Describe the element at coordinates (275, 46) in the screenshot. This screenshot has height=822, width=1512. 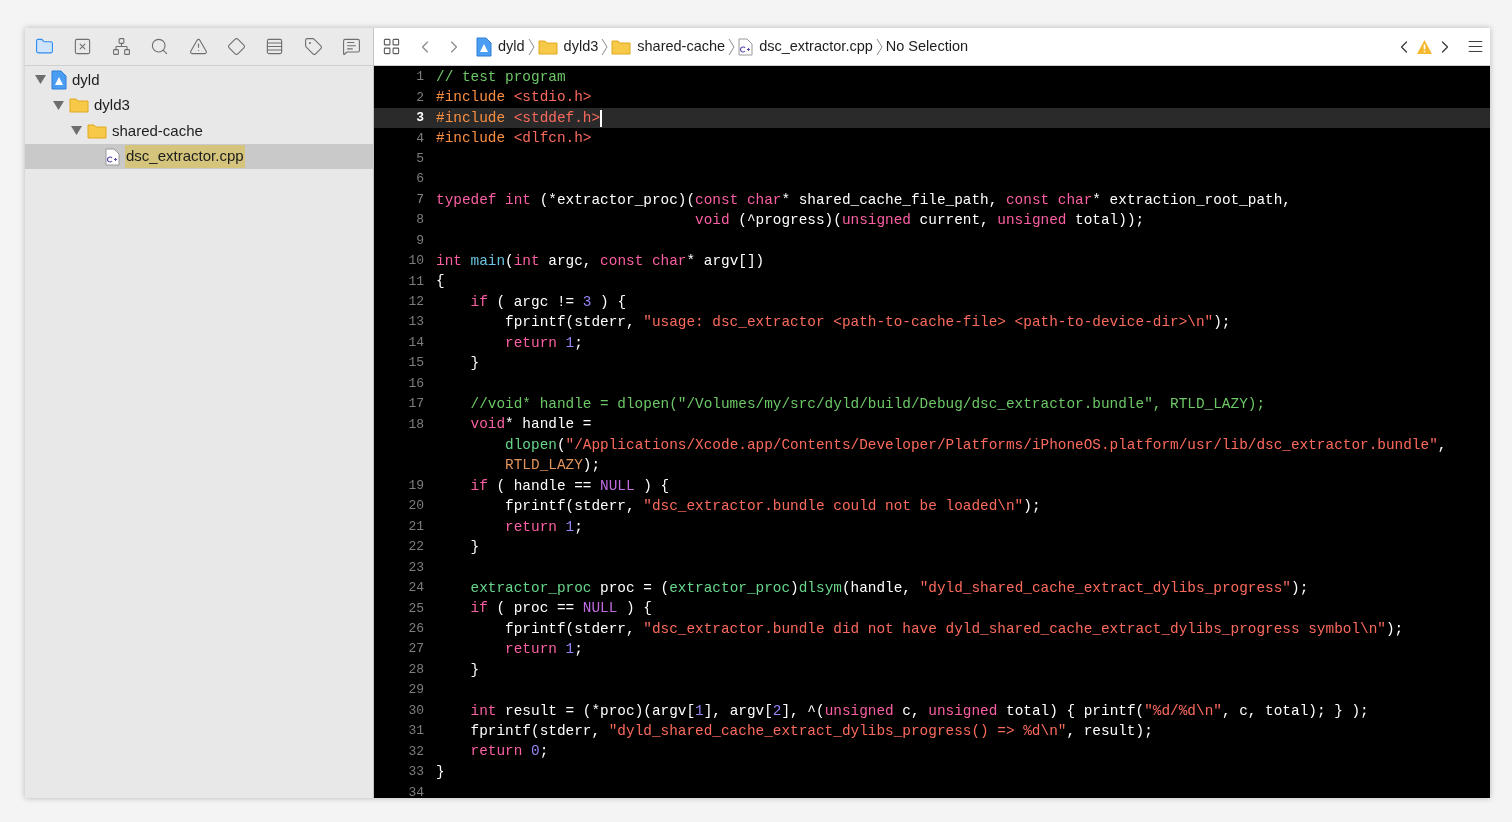
I see `list-icon` at that location.